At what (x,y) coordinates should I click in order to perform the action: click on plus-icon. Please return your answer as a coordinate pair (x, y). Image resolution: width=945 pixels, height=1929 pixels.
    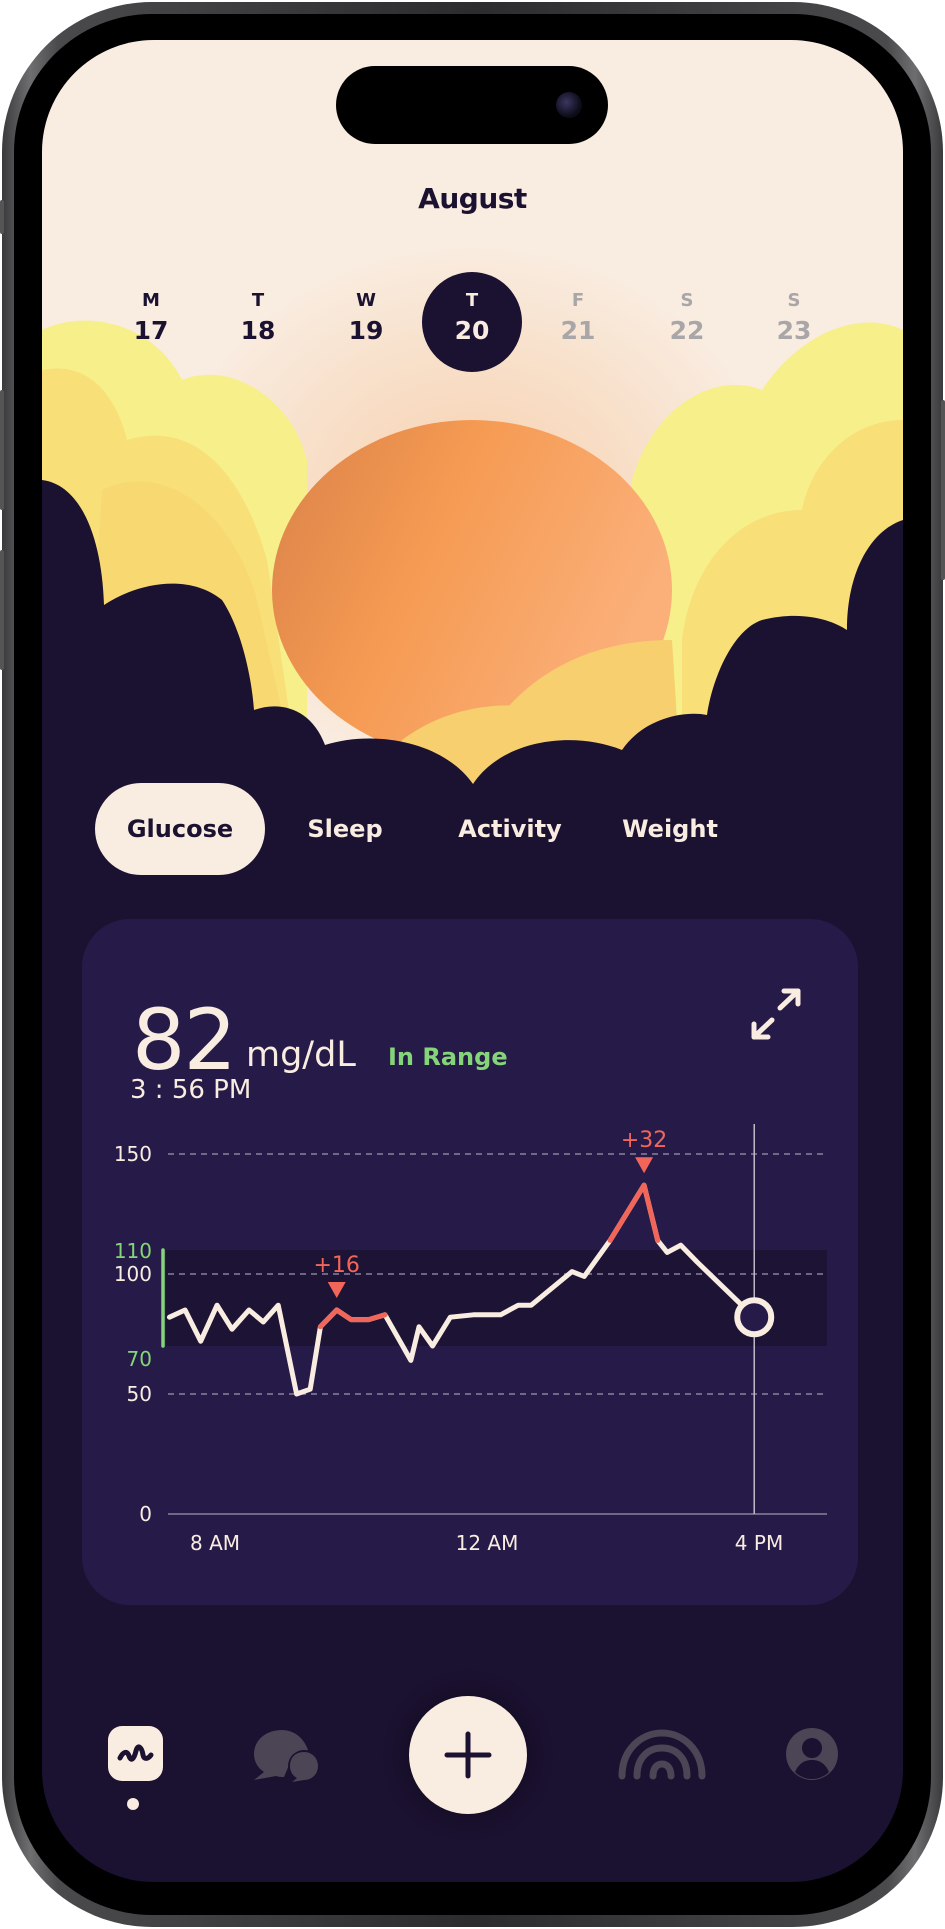
    Looking at the image, I should click on (468, 1755).